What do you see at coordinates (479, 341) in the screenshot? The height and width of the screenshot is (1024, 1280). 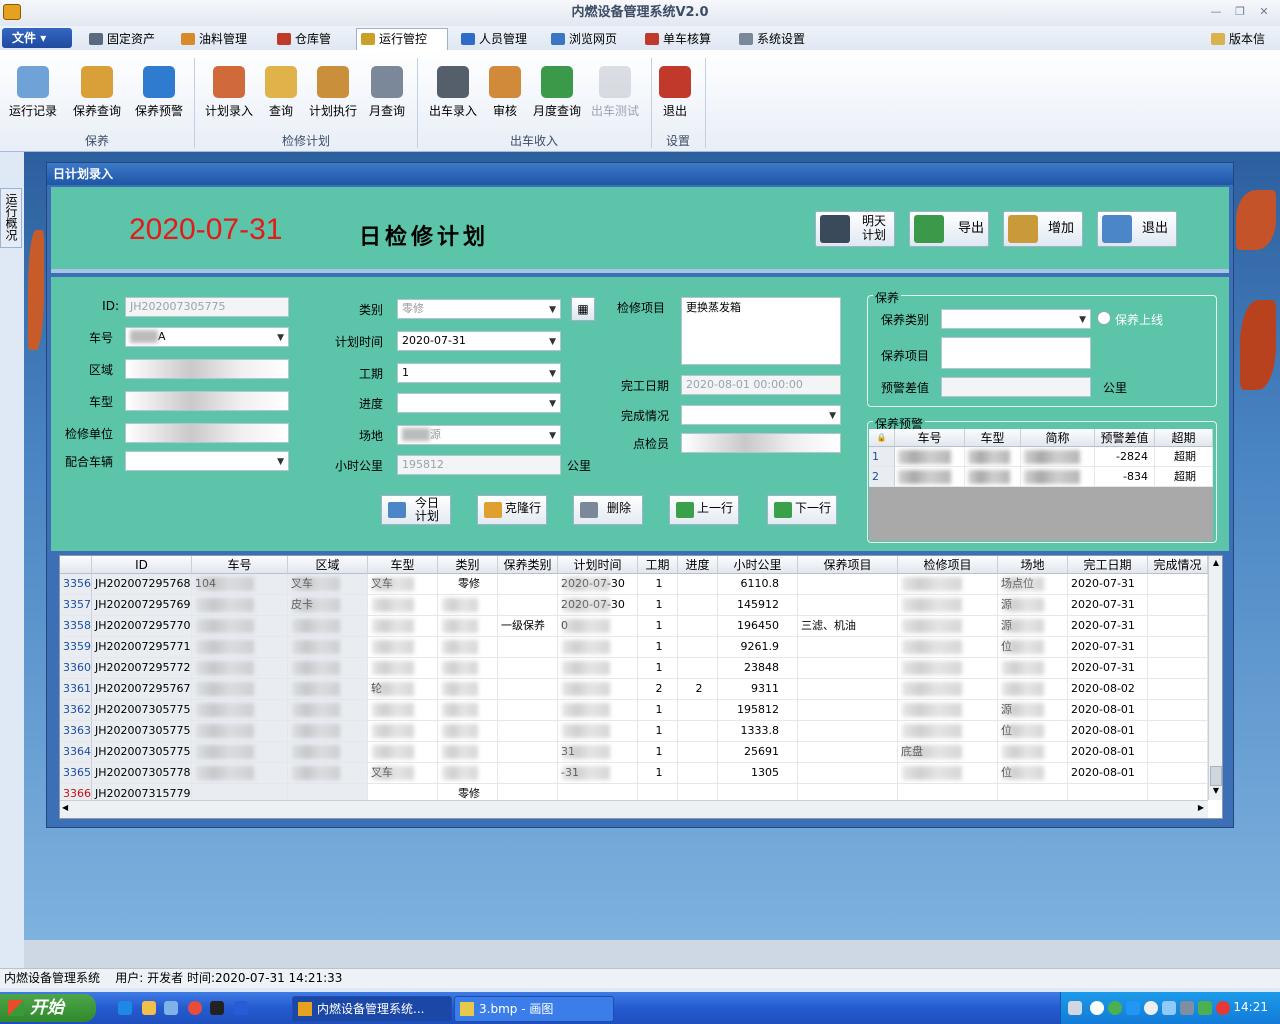 I see `plan-time-select: 2020-07-31 ▼` at bounding box center [479, 341].